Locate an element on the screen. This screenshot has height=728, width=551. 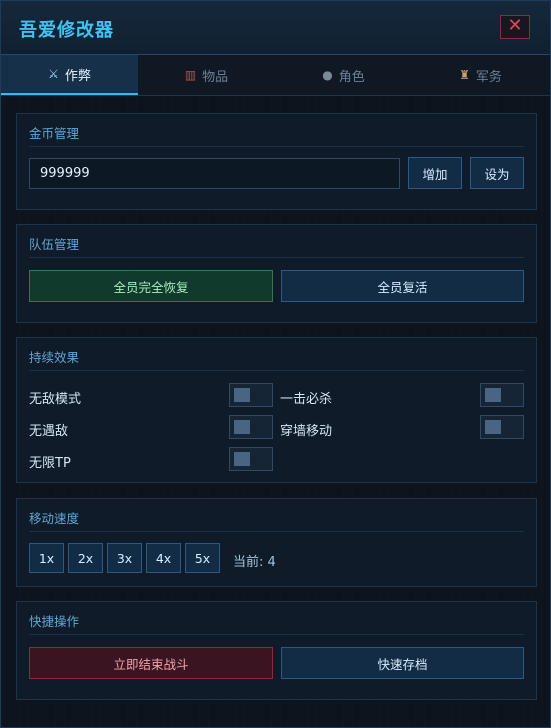
speed-4x-button: 4x is located at coordinates (163, 558).